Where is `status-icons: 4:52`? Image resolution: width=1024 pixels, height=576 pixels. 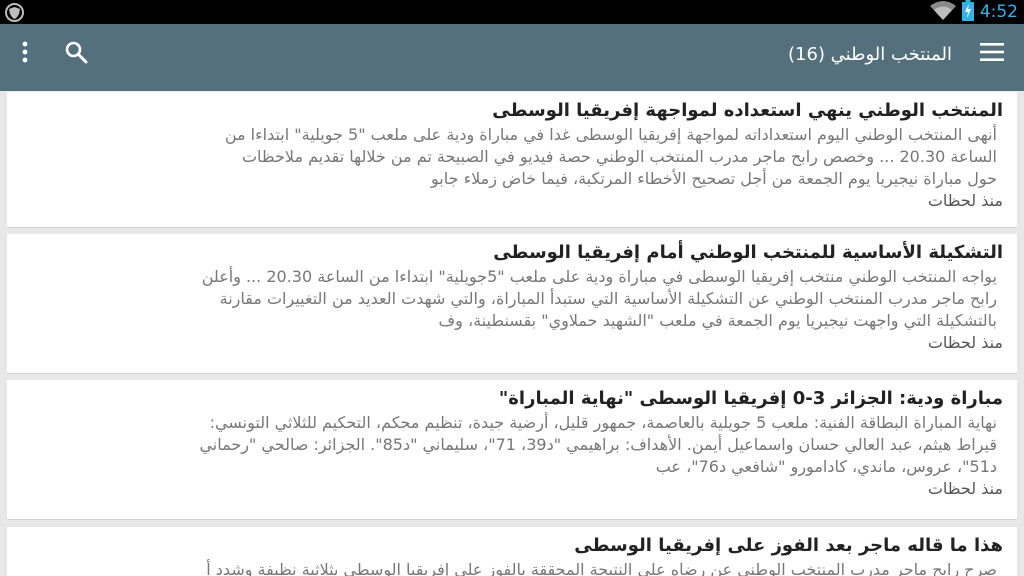 status-icons: 4:52 is located at coordinates (973, 12).